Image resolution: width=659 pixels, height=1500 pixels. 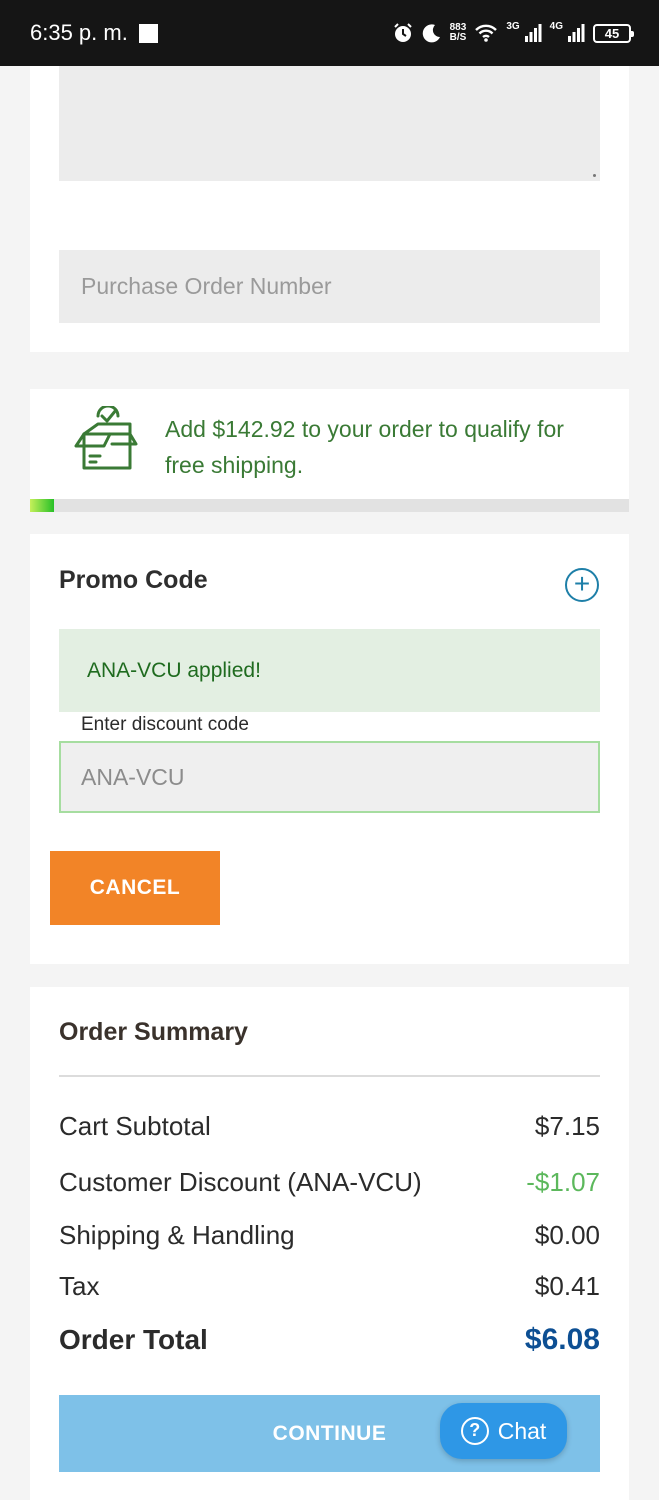 I want to click on moon-icon, so click(x=431, y=33).